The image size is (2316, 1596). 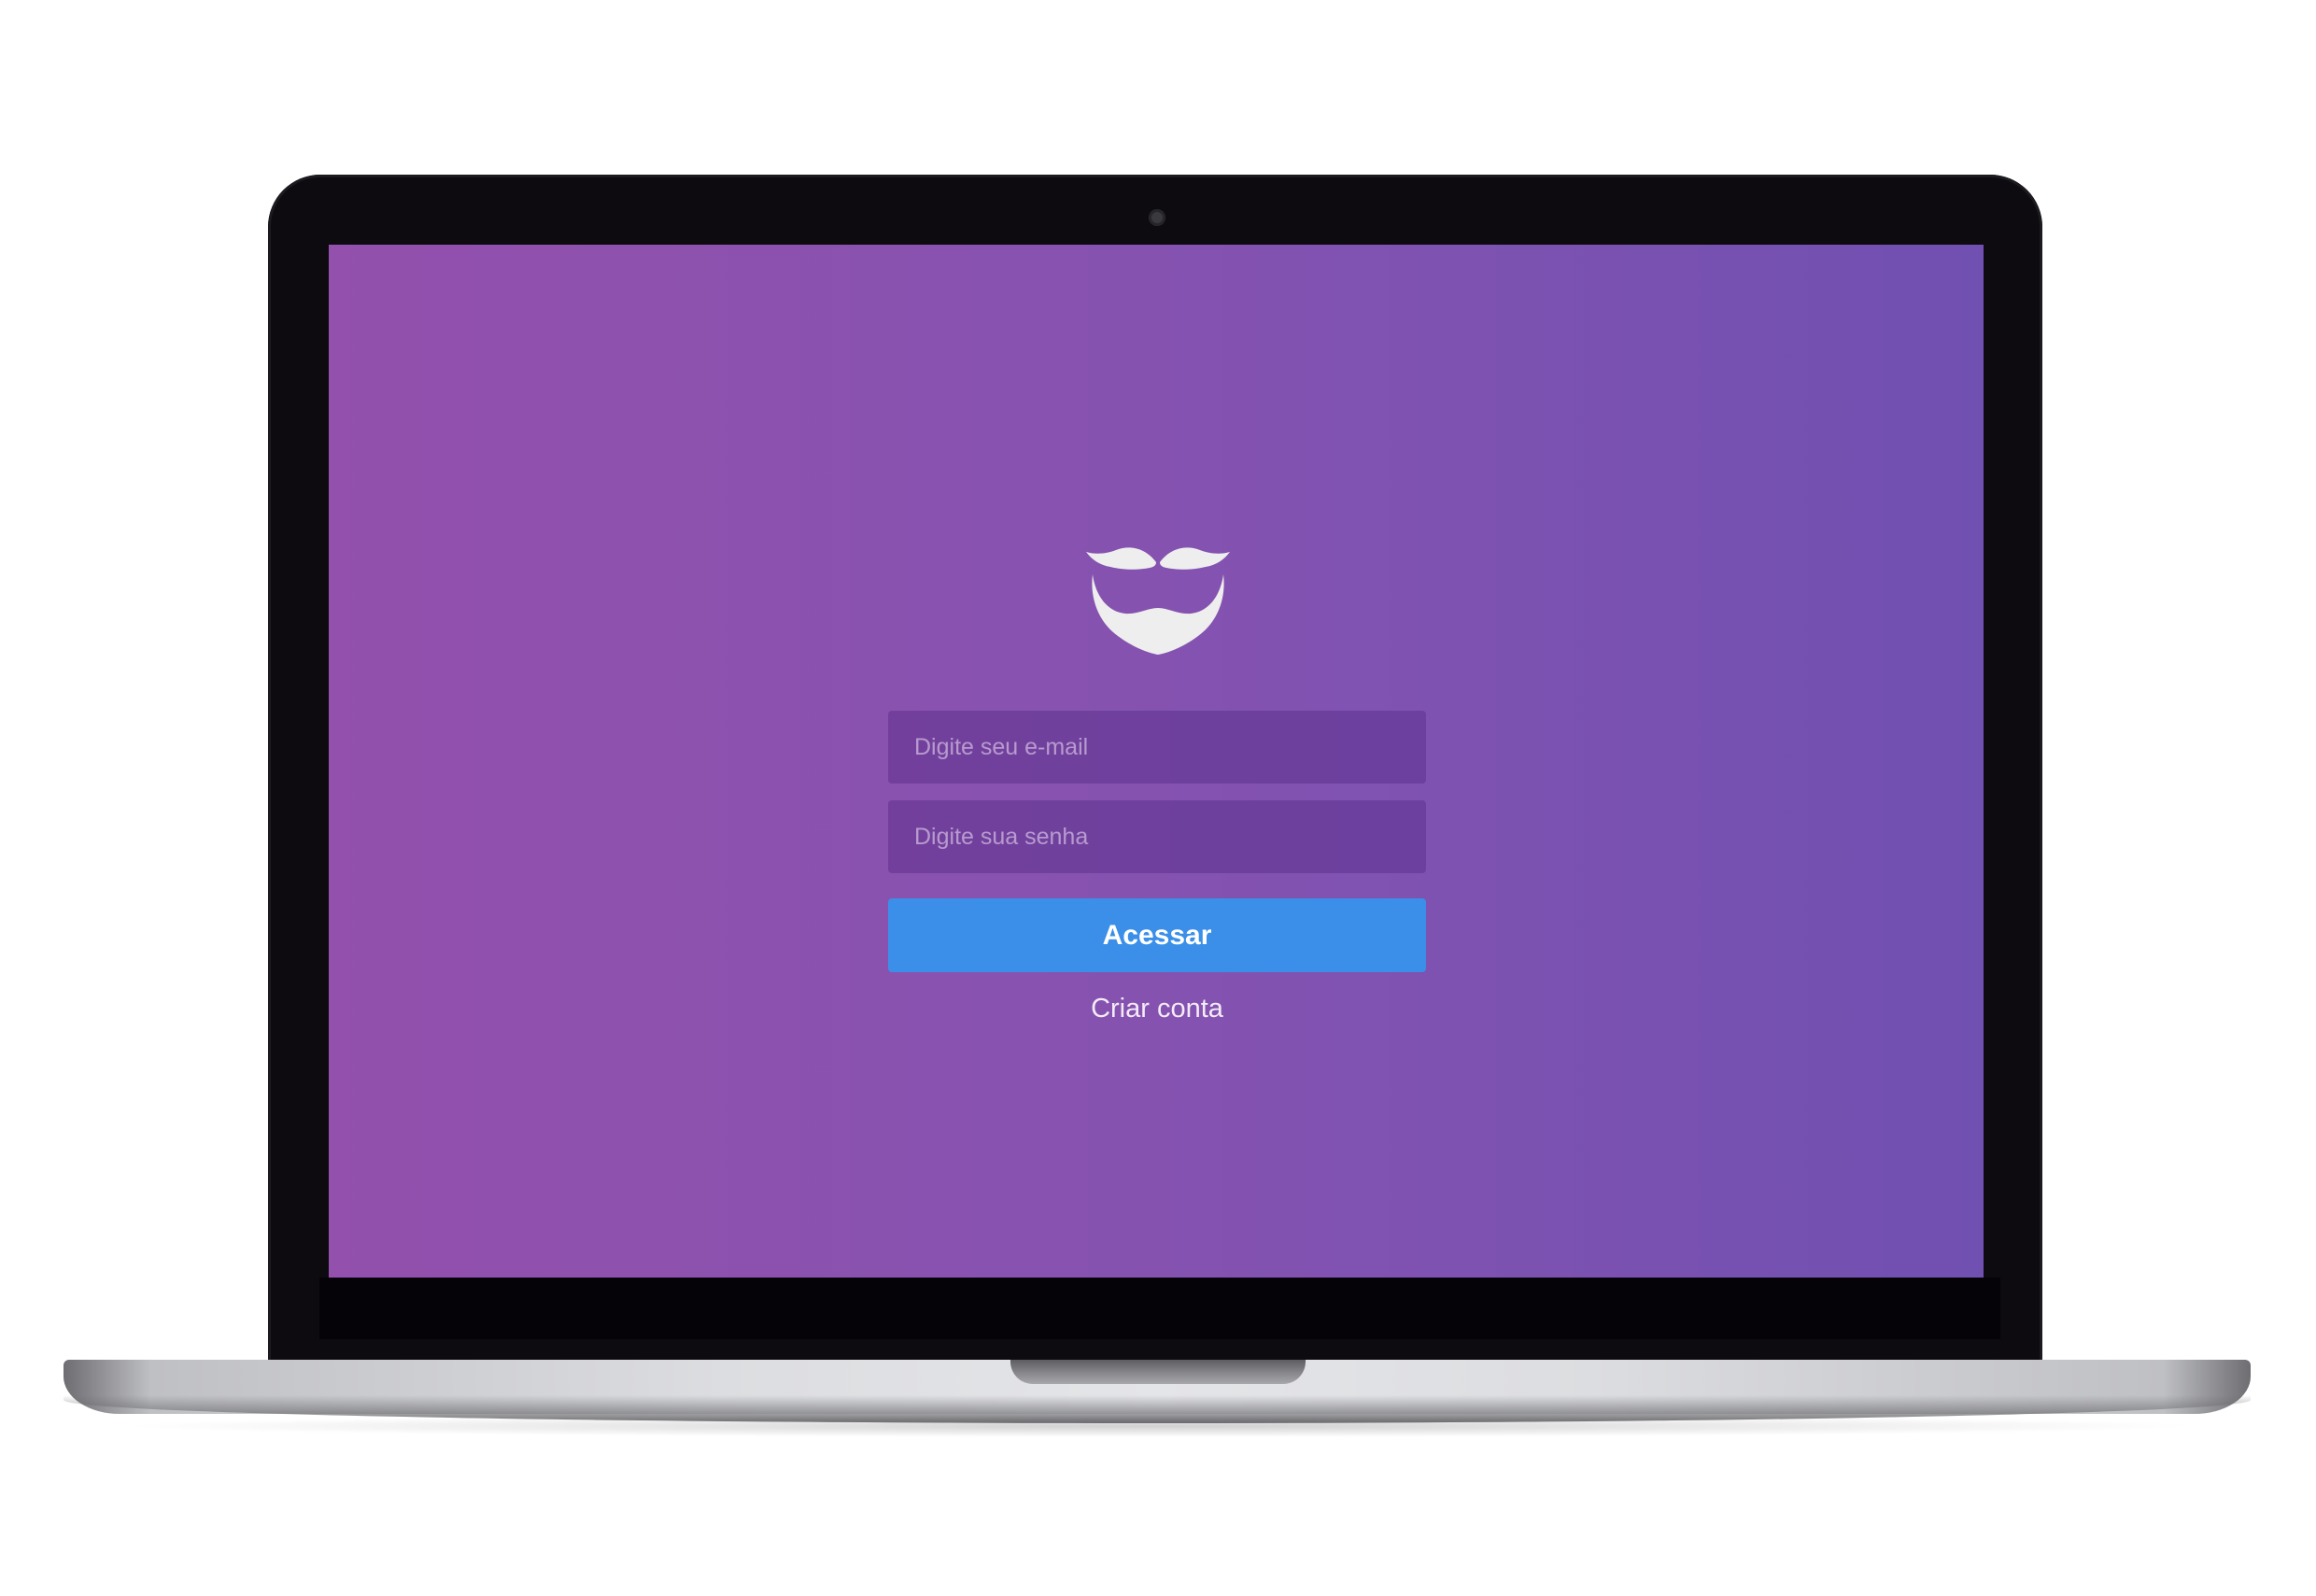 I want to click on create-account-link: Criar conta, so click(x=1157, y=1009).